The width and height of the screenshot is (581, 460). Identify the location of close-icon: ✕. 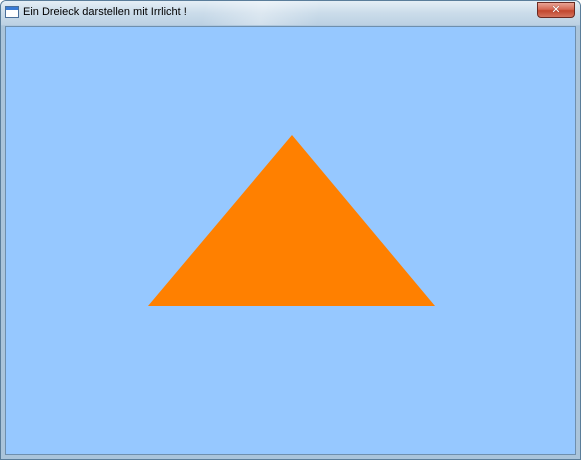
(556, 10).